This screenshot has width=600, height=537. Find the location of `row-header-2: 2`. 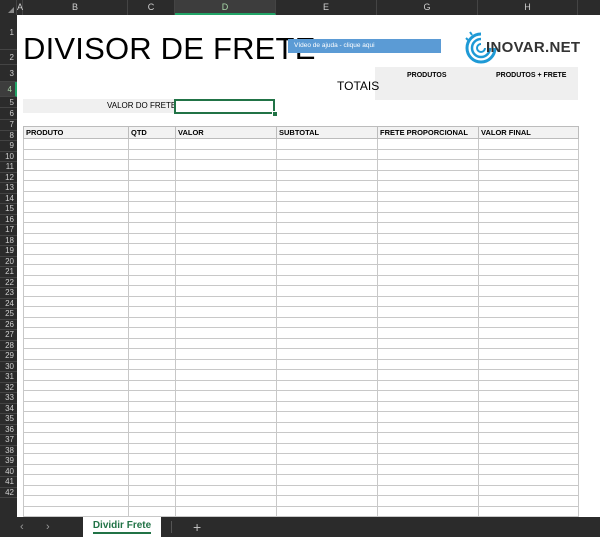

row-header-2: 2 is located at coordinates (8, 57).